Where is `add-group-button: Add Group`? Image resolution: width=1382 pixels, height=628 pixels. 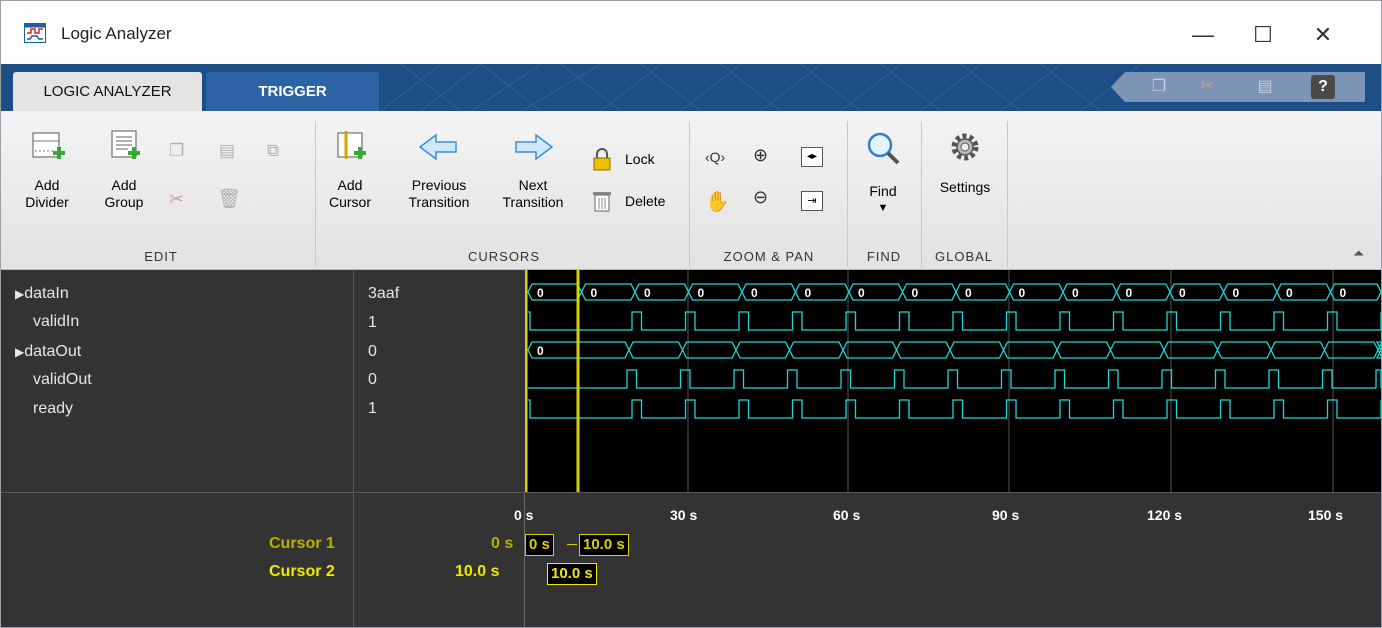 add-group-button: Add Group is located at coordinates (124, 170).